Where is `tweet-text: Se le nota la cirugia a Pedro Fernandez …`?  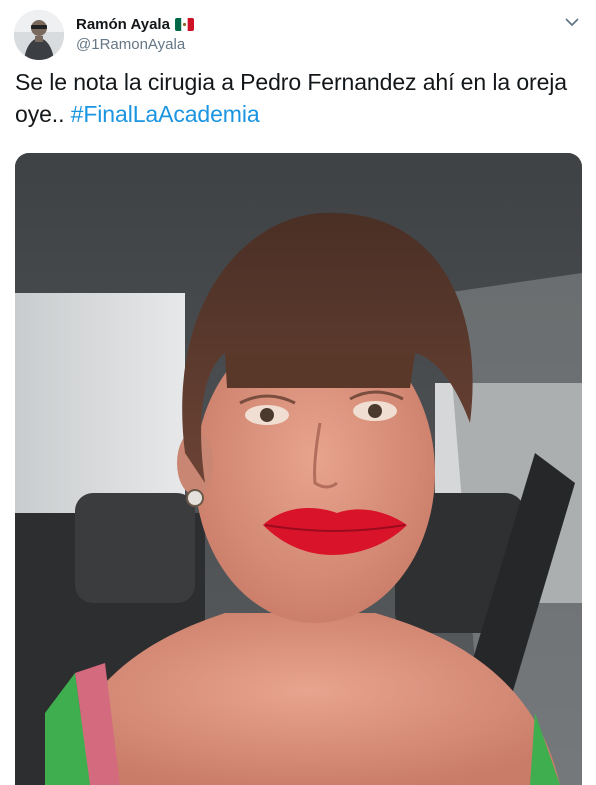 tweet-text: Se le nota la cirugia a Pedro Fernandez … is located at coordinates (298, 98).